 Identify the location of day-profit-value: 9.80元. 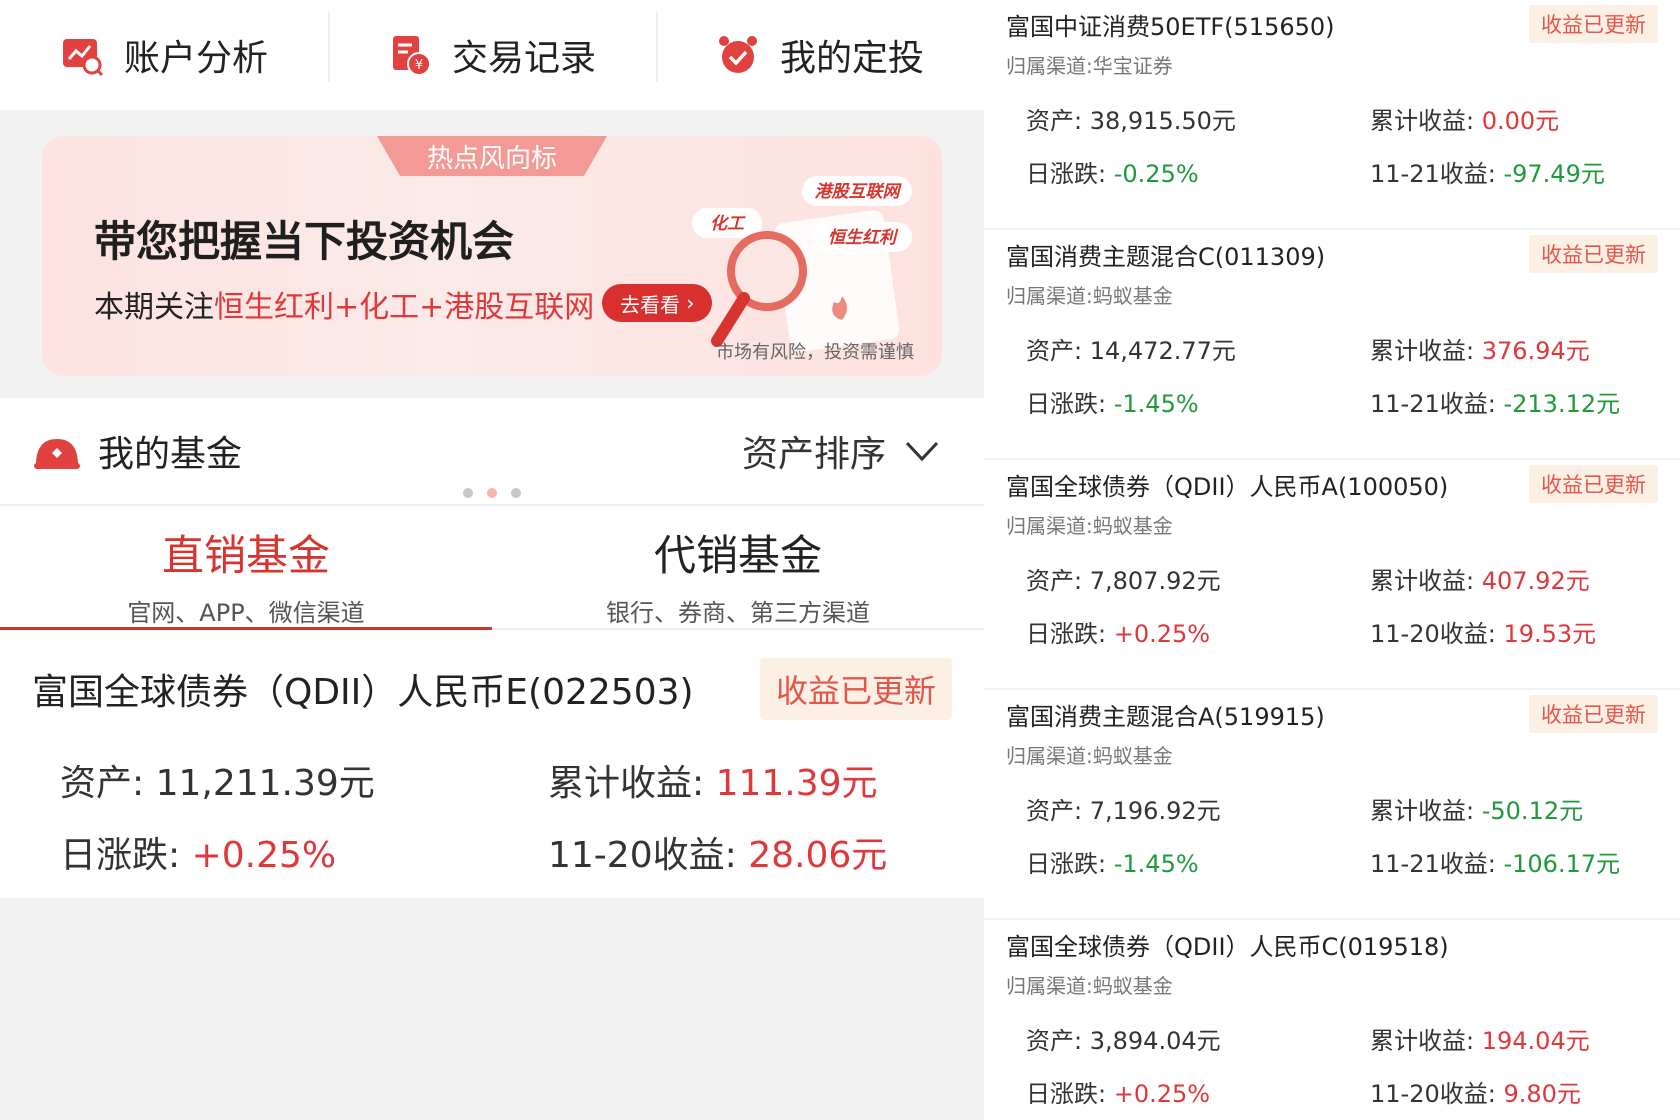
(1542, 1094).